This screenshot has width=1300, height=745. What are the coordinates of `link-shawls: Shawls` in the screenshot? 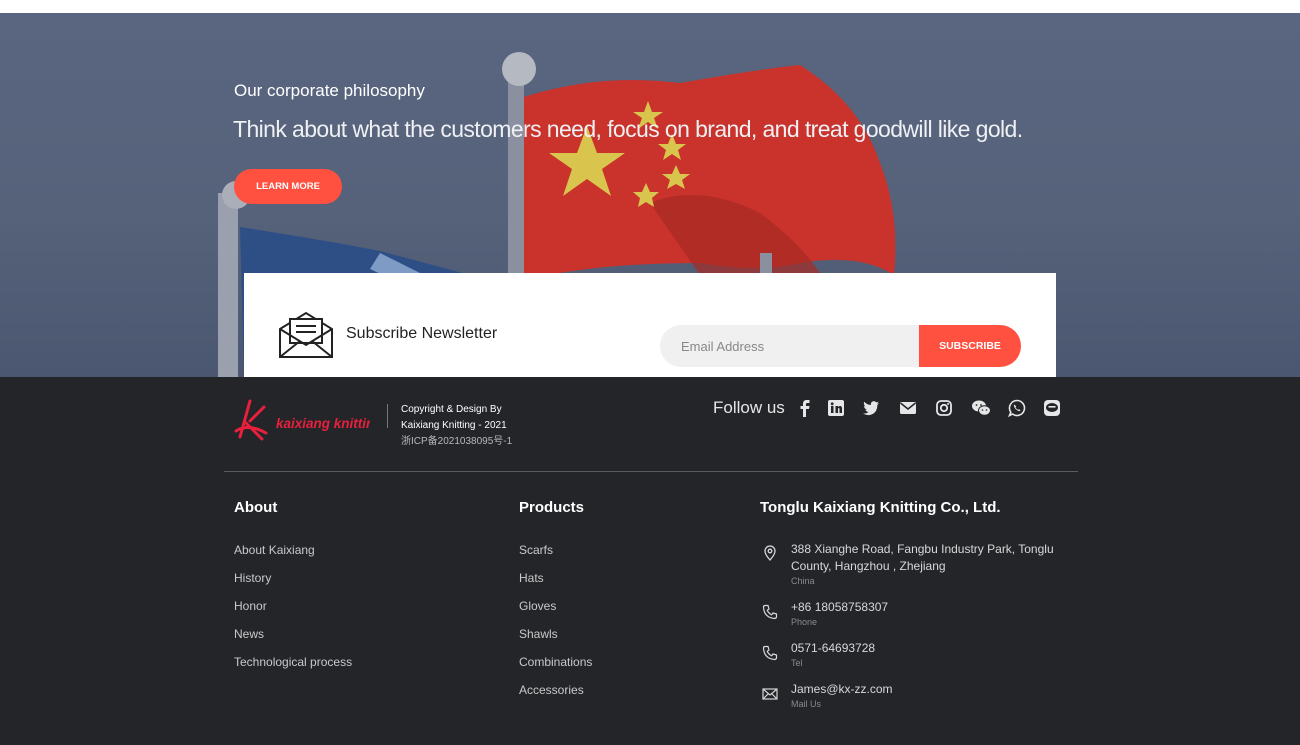 It's located at (538, 634).